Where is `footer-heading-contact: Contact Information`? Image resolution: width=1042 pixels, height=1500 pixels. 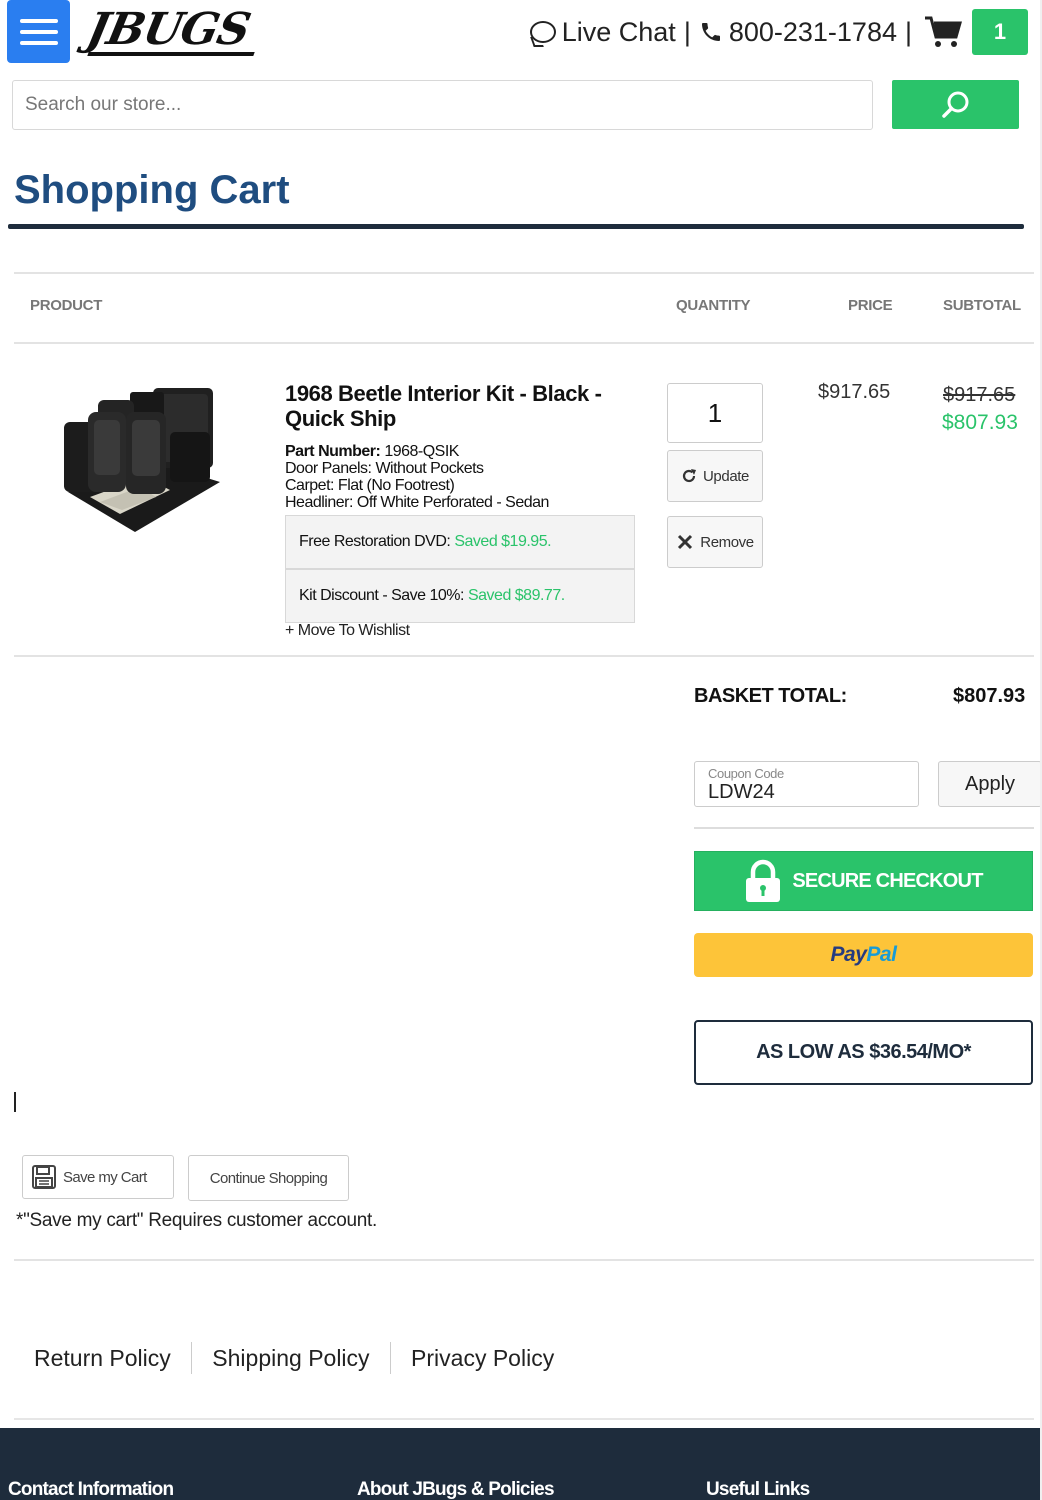 footer-heading-contact: Contact Information is located at coordinates (91, 1489).